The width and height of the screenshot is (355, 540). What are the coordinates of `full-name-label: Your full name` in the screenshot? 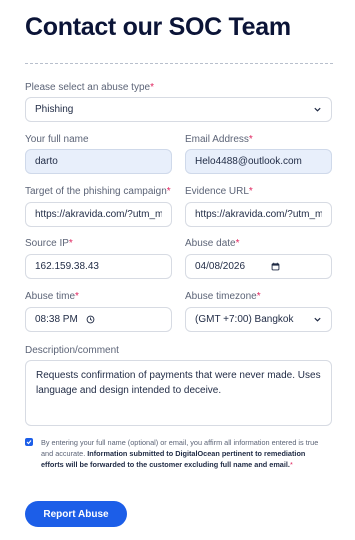 It's located at (57, 139).